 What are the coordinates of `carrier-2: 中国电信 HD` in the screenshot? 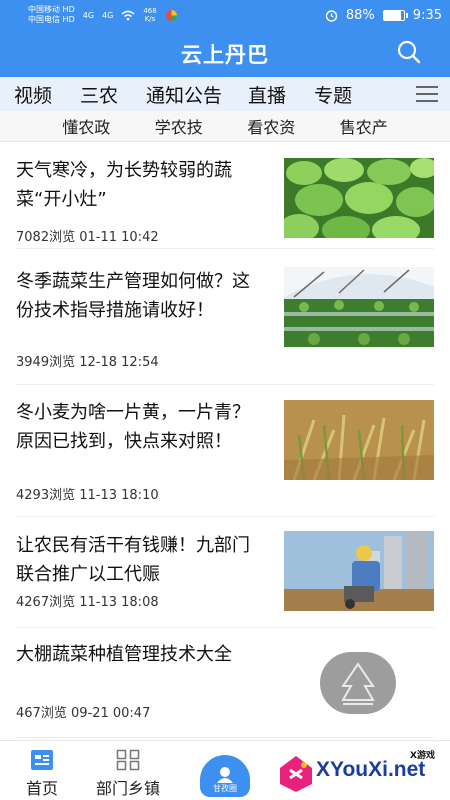 It's located at (51, 19).